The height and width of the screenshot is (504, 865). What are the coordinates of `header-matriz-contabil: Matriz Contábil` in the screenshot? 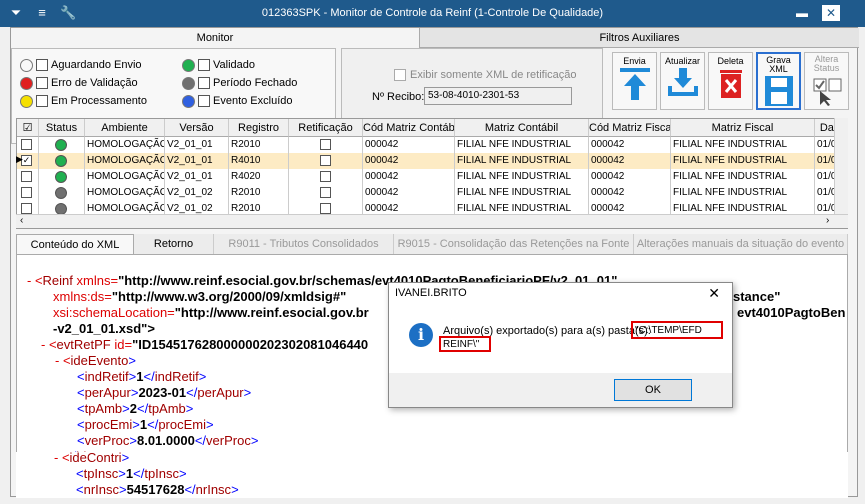 It's located at (522, 128).